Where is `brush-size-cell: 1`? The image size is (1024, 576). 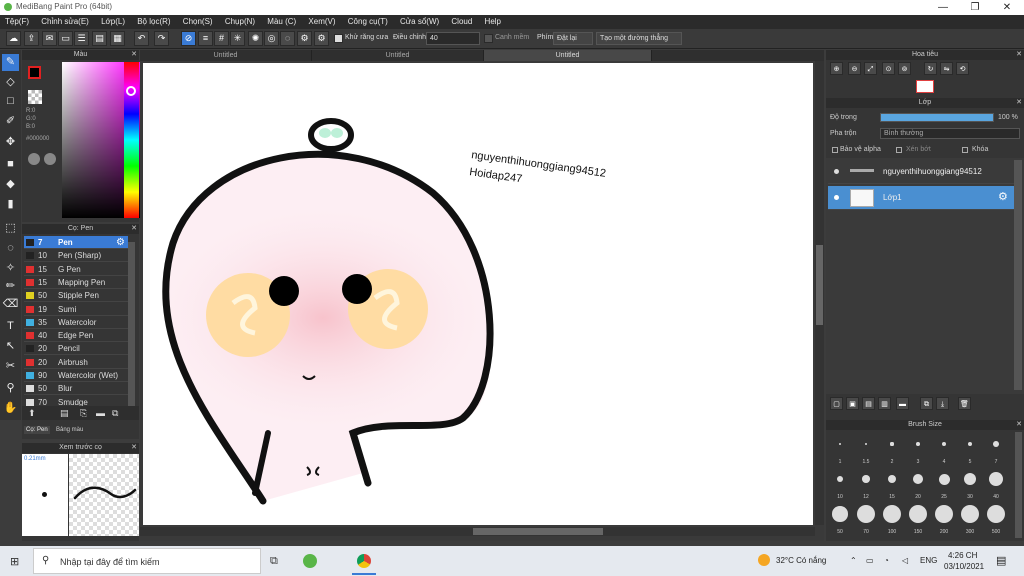
brush-size-cell: 1 is located at coordinates (840, 448).